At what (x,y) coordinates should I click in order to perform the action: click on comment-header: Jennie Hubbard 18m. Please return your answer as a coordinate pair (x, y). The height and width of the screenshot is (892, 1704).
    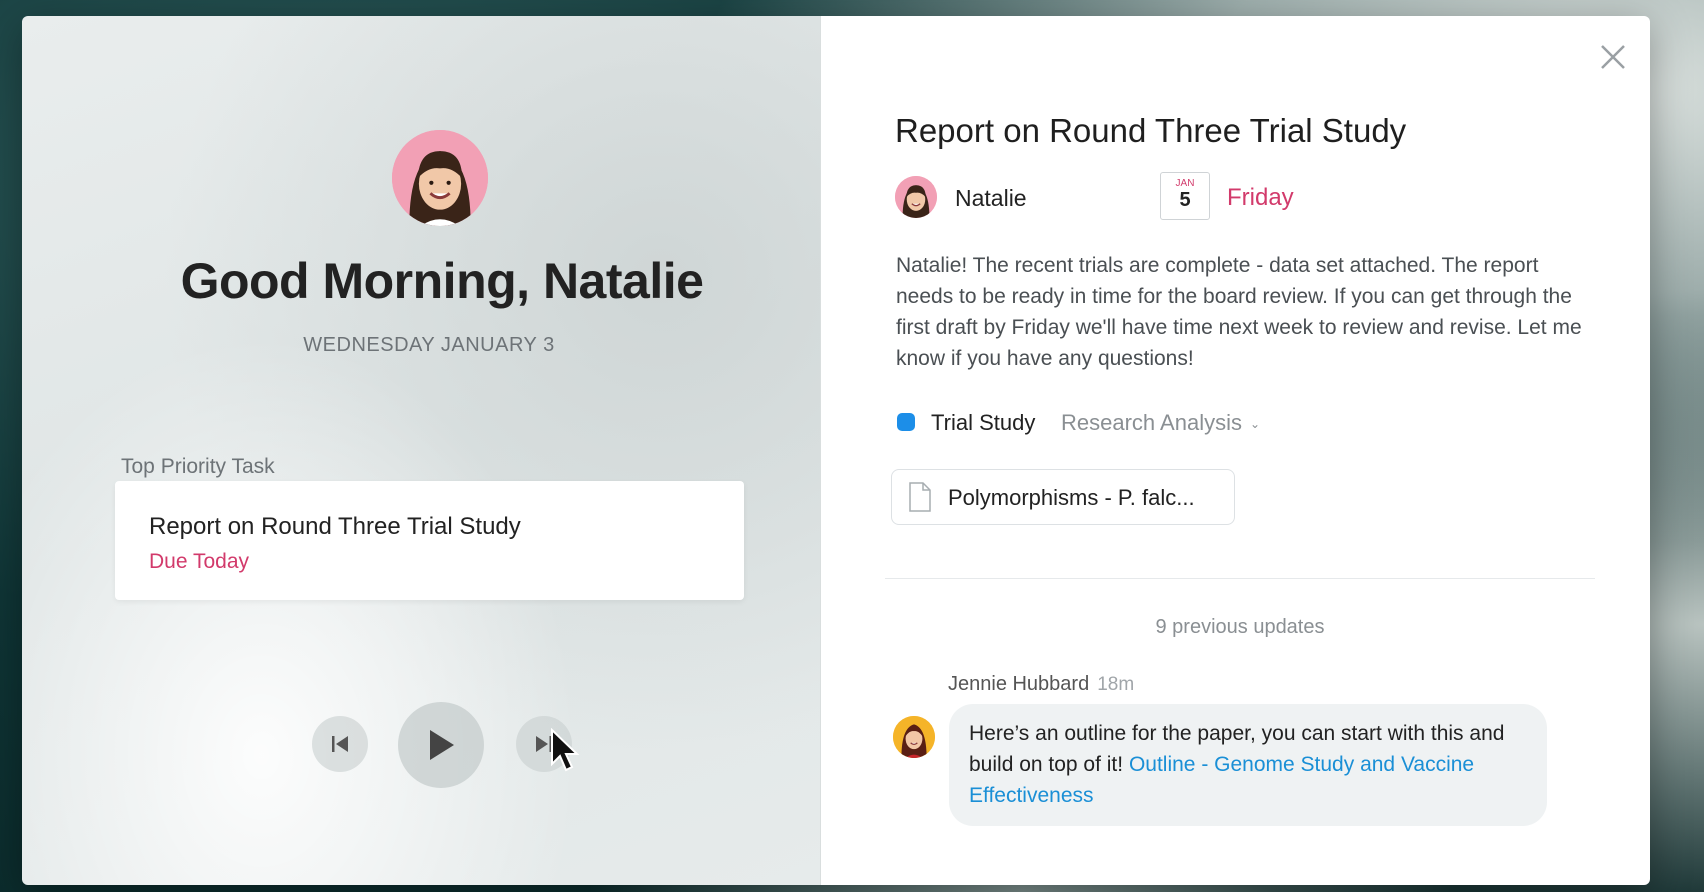
    Looking at the image, I should click on (1041, 684).